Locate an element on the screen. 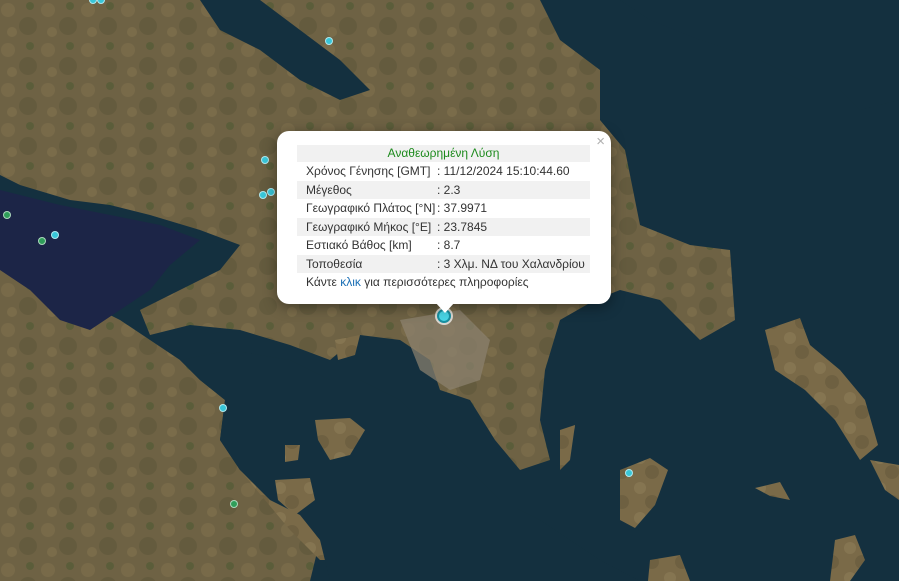 This screenshot has width=899, height=581. popup-pointer is located at coordinates (445, 307).